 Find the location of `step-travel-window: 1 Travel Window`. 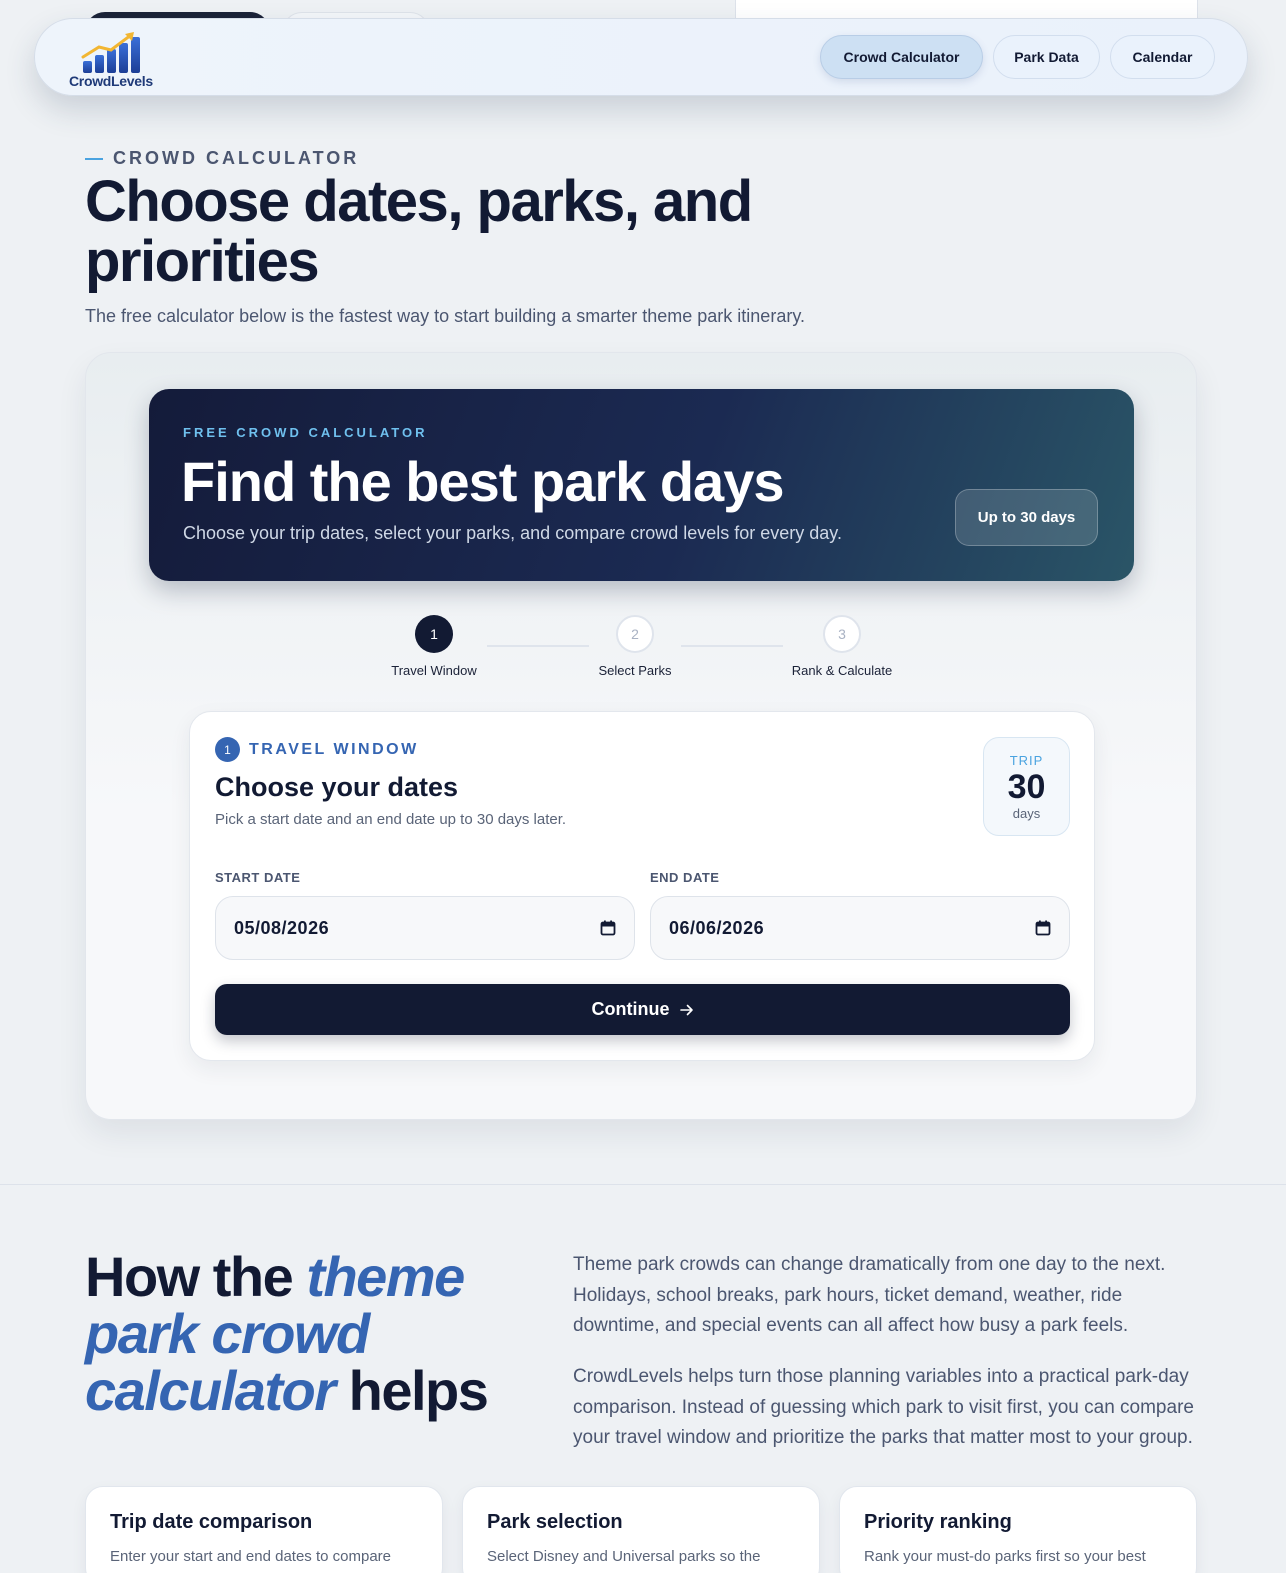

step-travel-window: 1 Travel Window is located at coordinates (434, 646).